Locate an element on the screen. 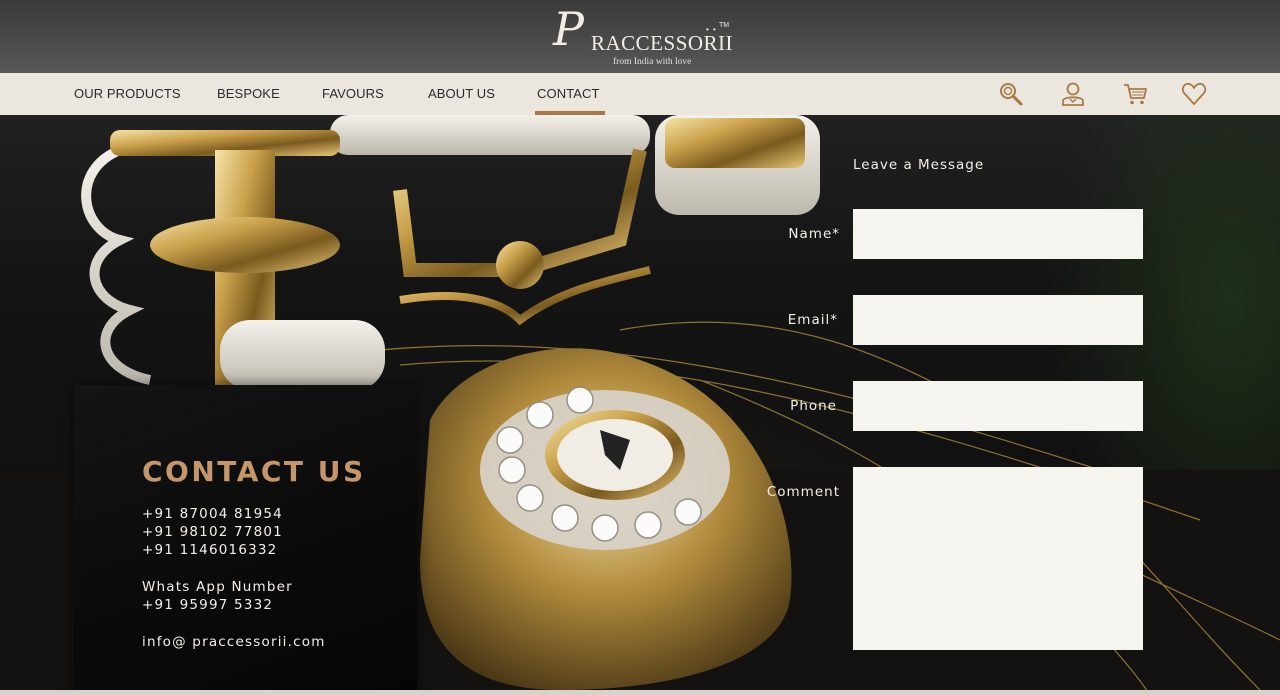  logo-dots: • • is located at coordinates (711, 29).